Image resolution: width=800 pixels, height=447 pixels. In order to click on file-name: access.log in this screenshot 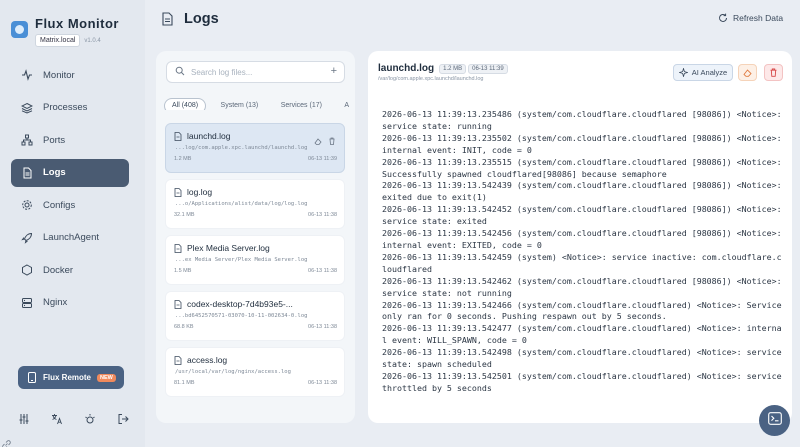, I will do `click(207, 360)`.